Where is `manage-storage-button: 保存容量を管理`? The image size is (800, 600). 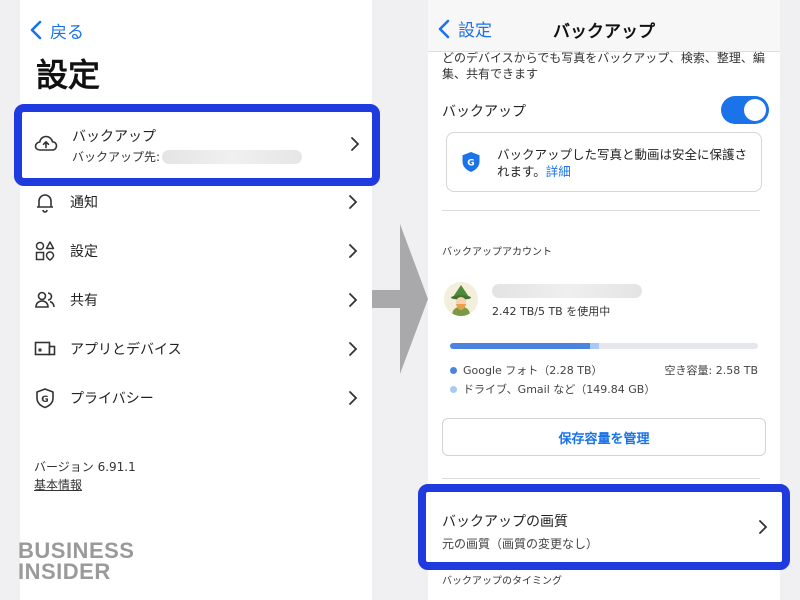
manage-storage-button: 保存容量を管理 is located at coordinates (604, 437).